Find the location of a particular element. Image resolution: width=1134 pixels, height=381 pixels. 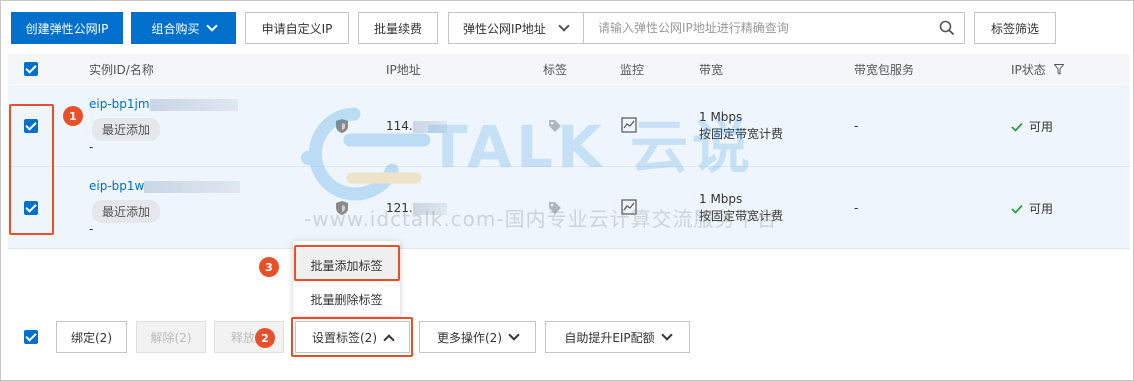

annotation-badge-1: 1 is located at coordinates (73, 116).